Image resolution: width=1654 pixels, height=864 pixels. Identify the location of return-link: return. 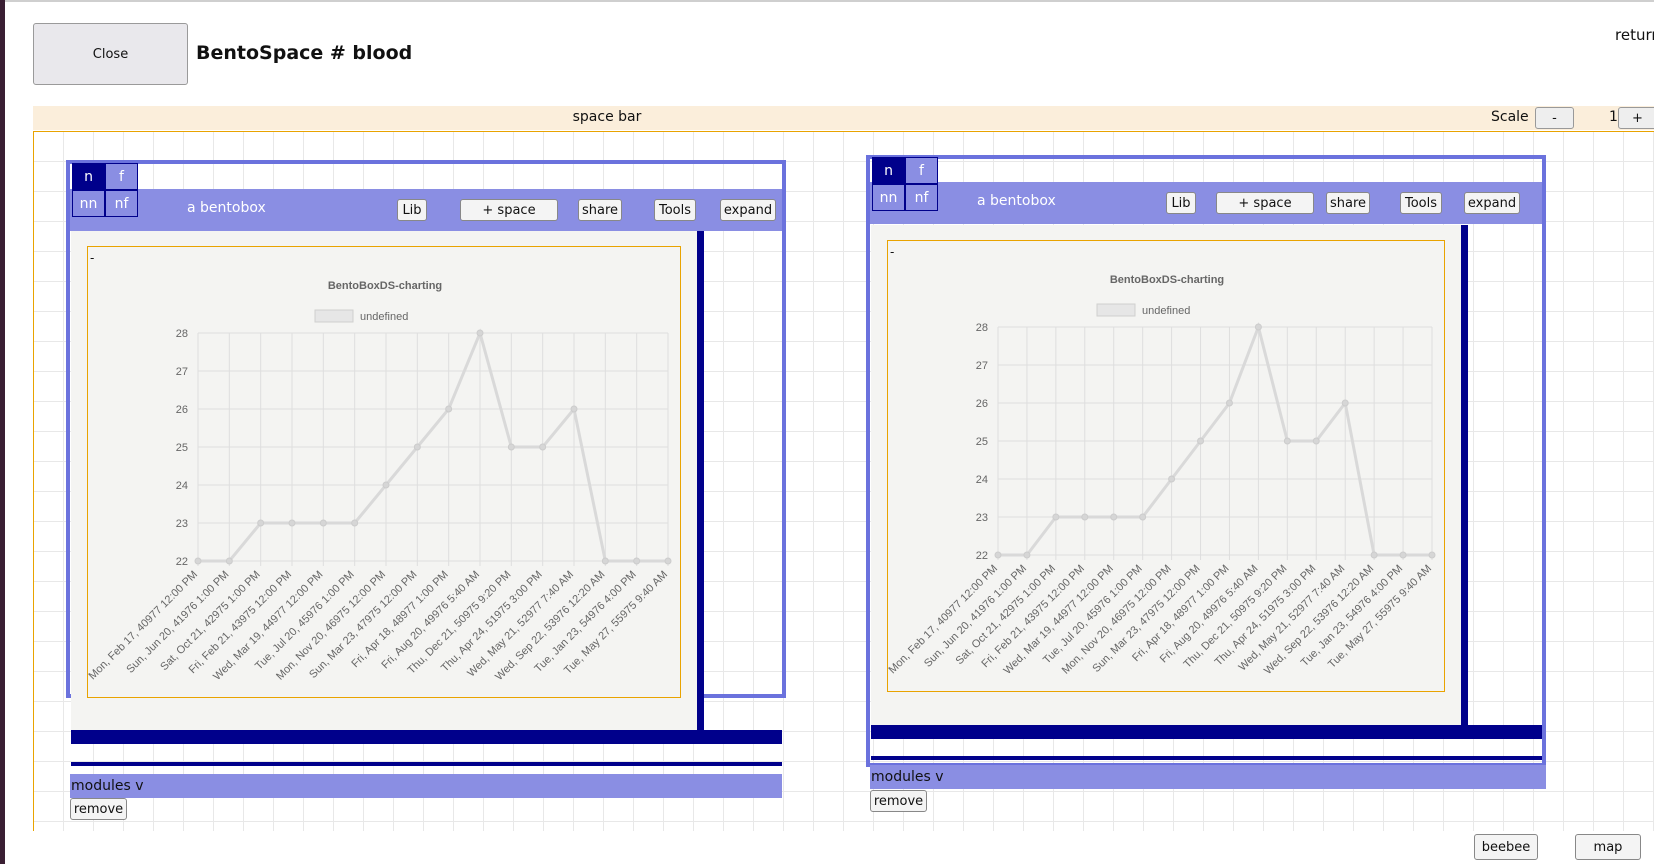
(1634, 35).